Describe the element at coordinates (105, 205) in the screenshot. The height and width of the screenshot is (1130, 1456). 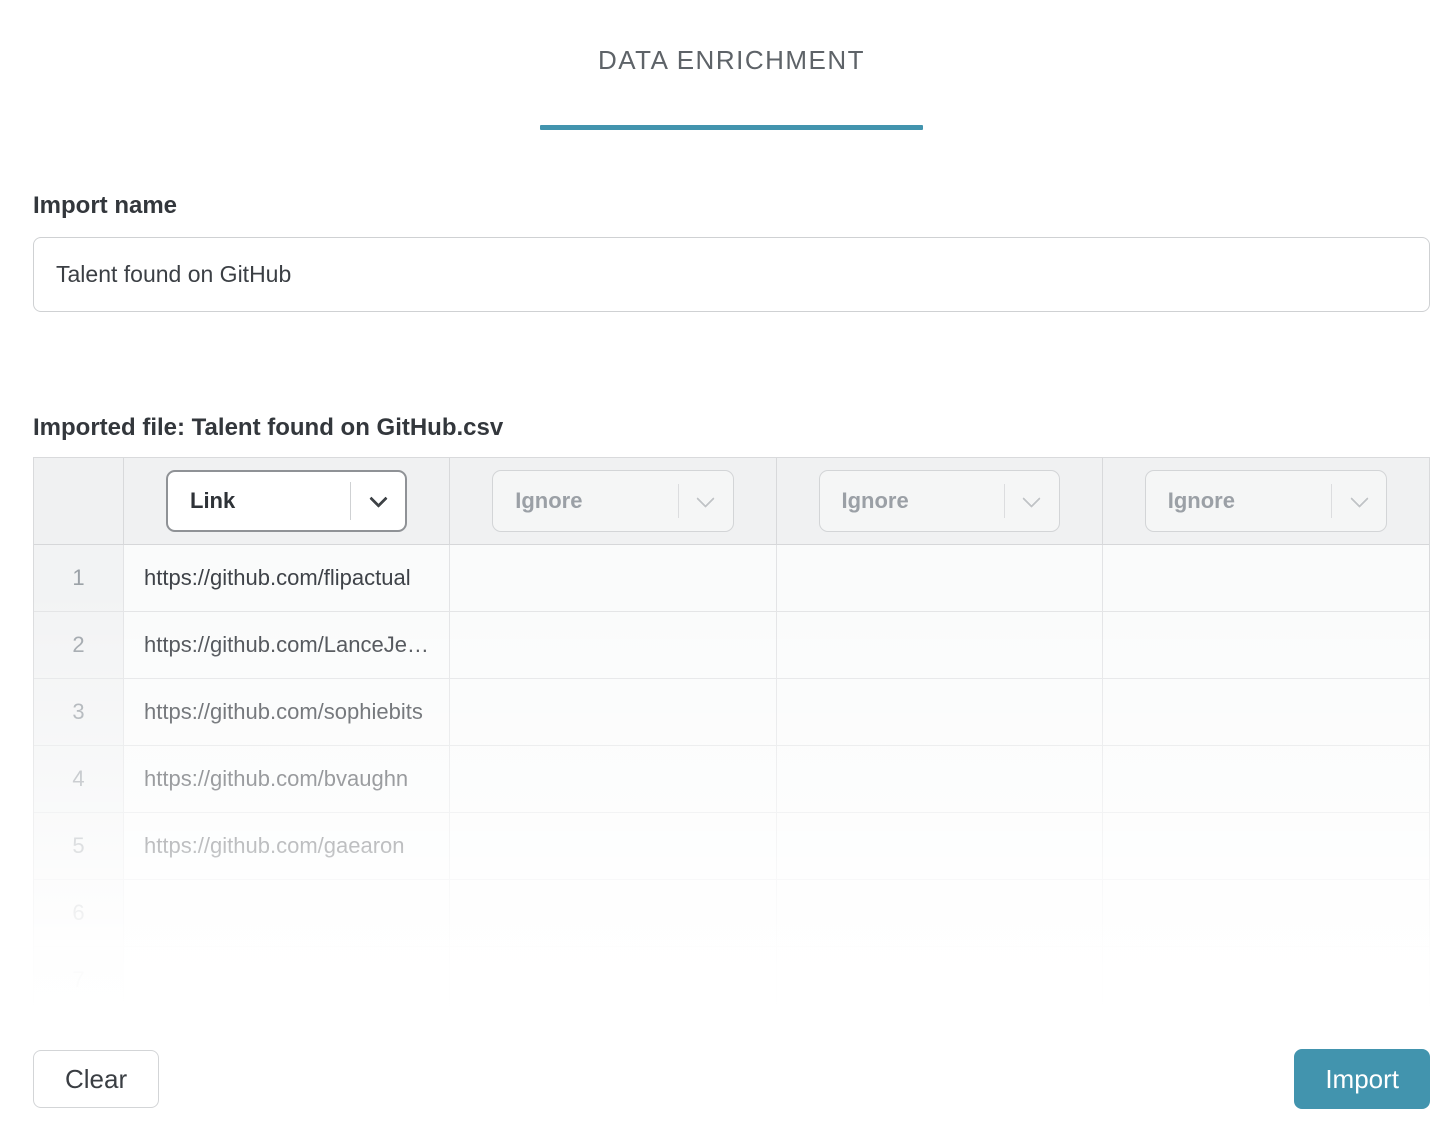
I see `import-name-label: Import name` at that location.